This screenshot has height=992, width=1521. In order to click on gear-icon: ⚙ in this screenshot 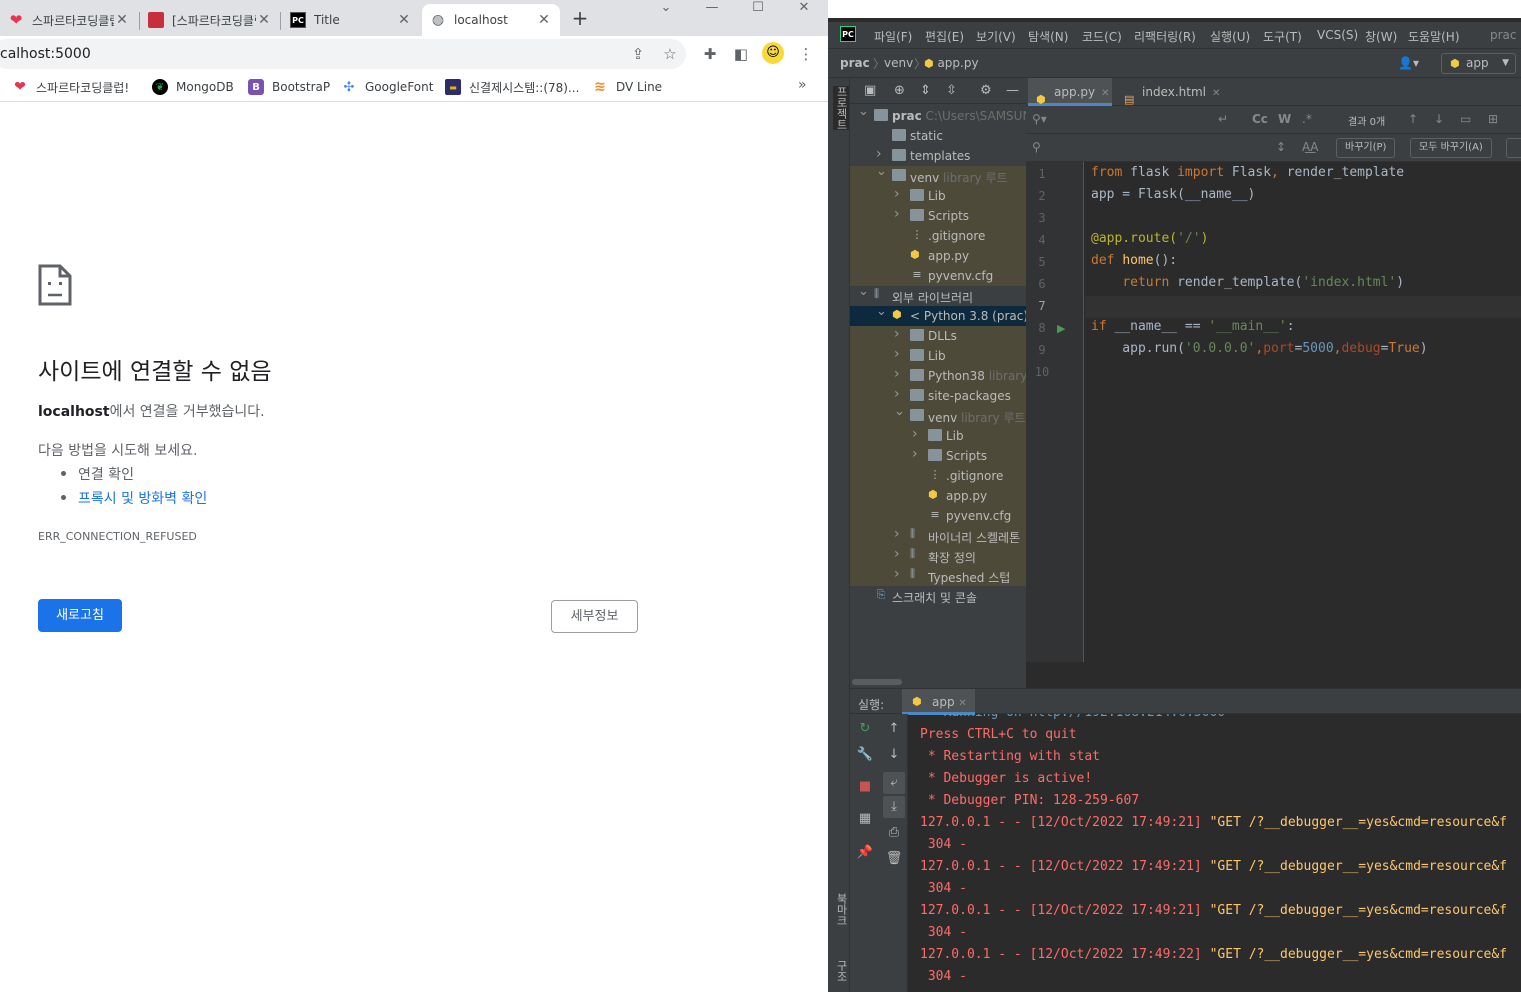, I will do `click(986, 90)`.